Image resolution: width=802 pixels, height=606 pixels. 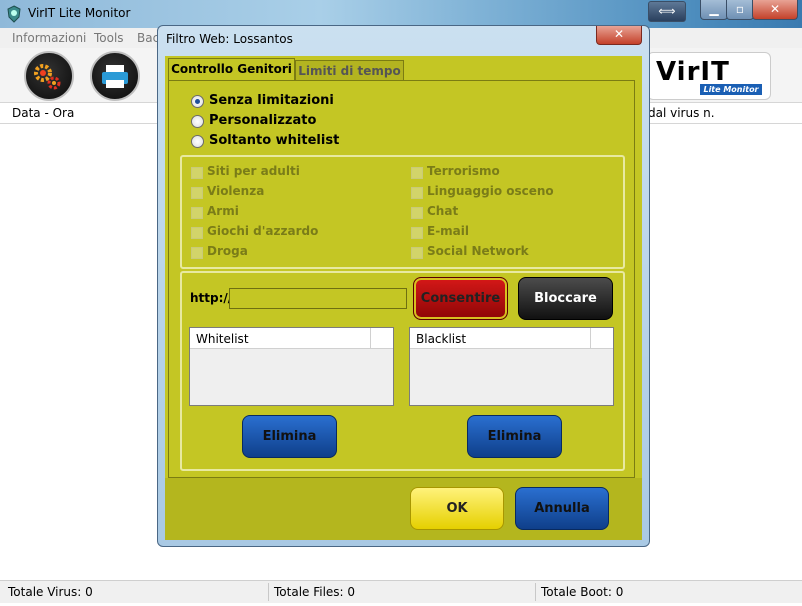 I want to click on gears-icon, so click(x=47, y=77).